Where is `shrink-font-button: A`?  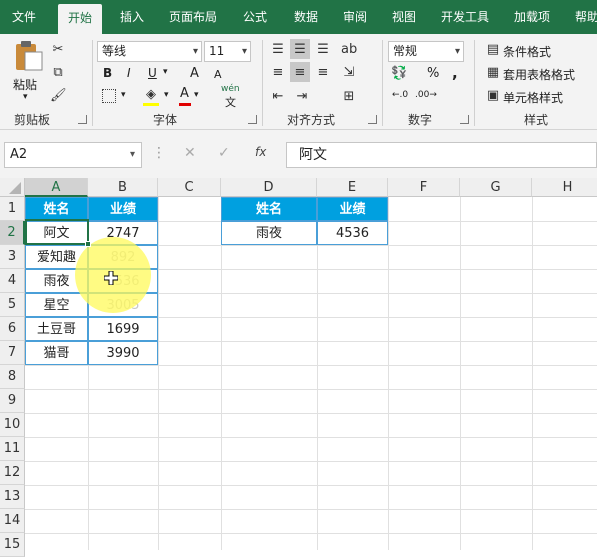
shrink-font-button: A is located at coordinates (218, 74).